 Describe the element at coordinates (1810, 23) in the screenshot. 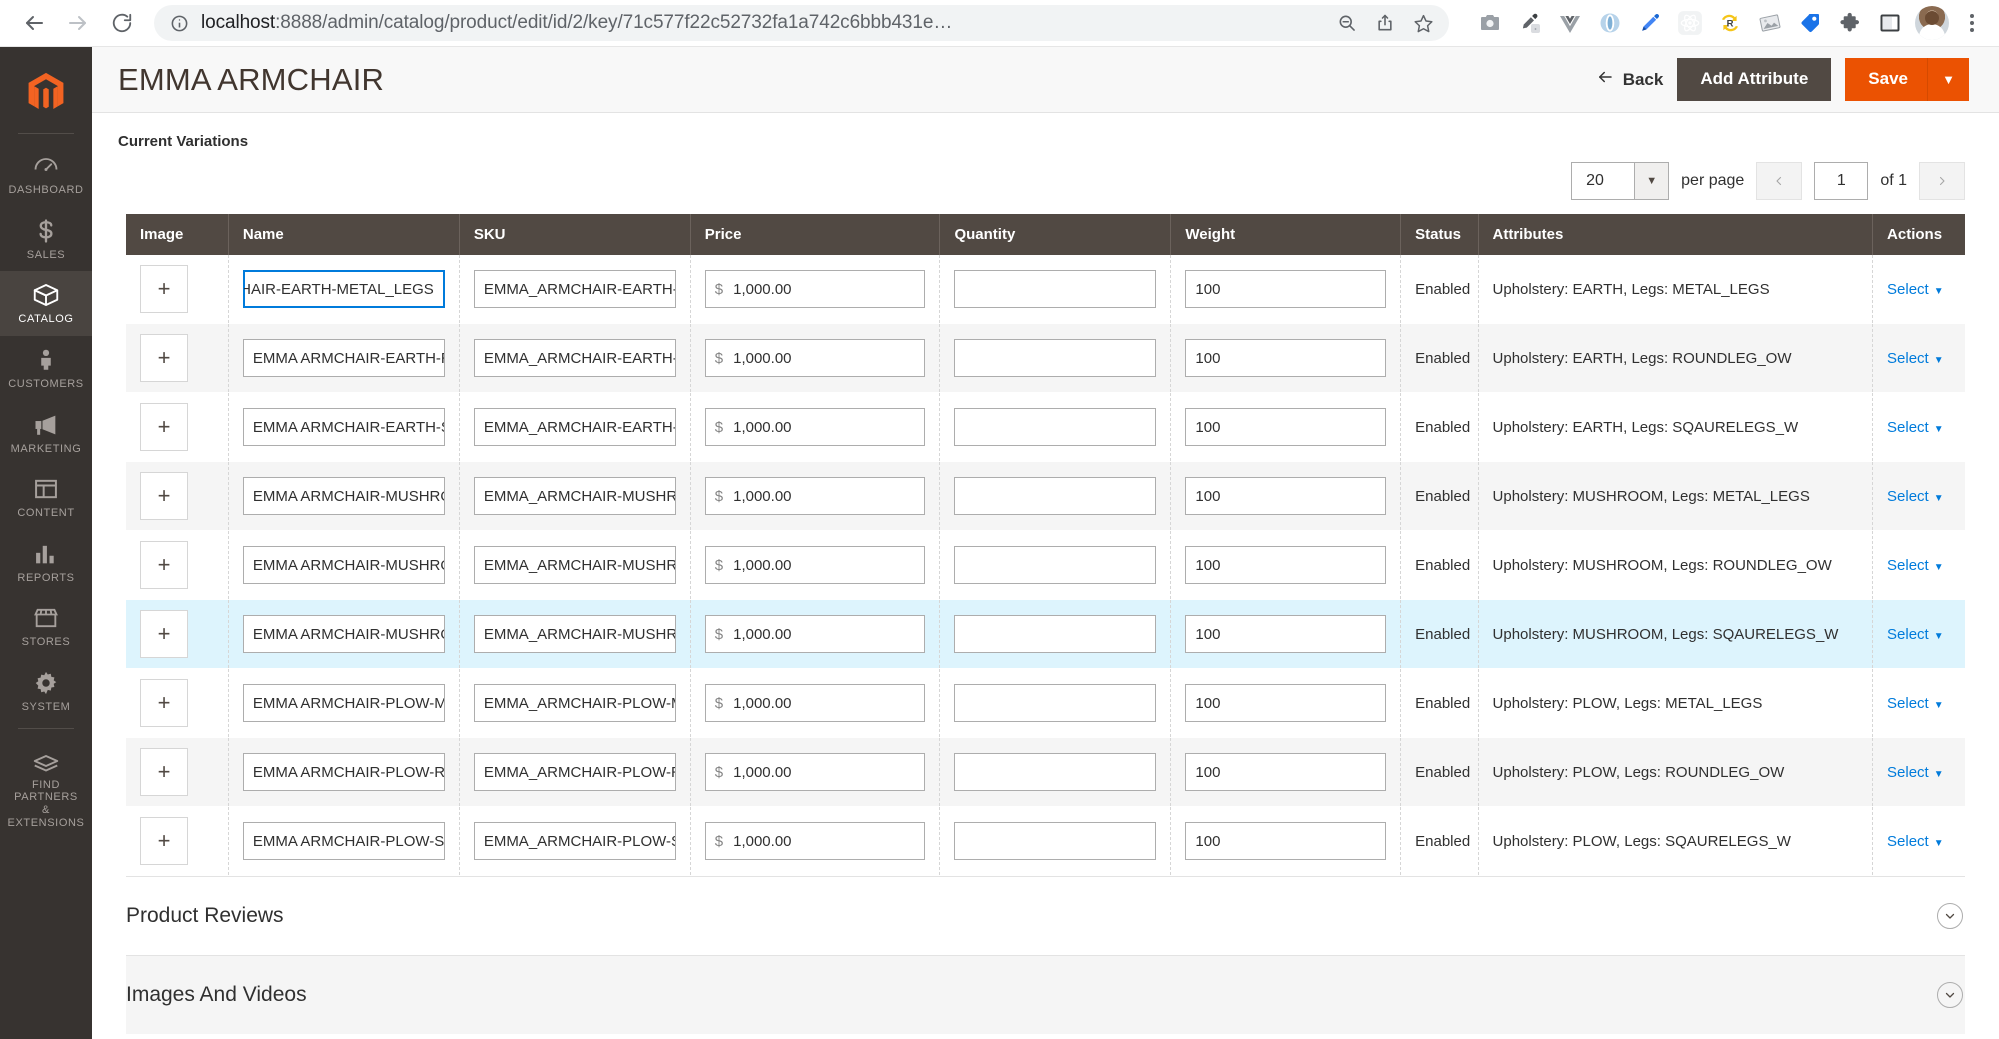

I see `tag-icon` at that location.